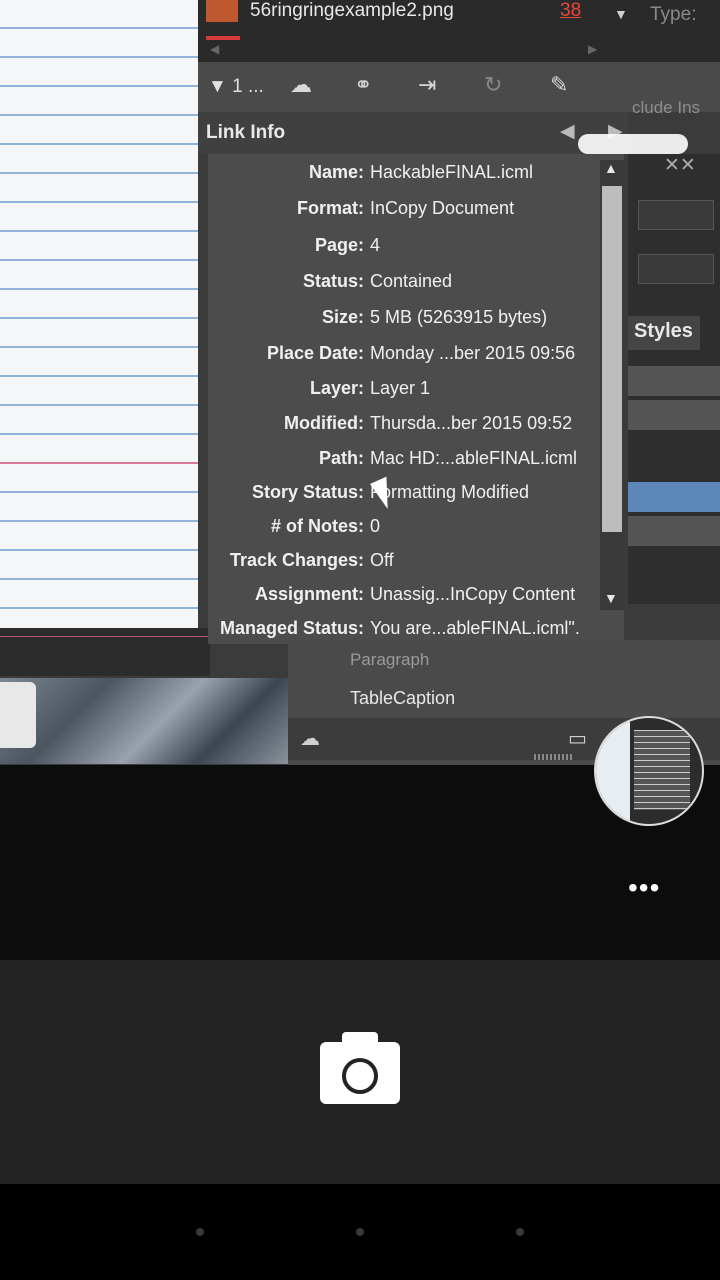 This screenshot has width=720, height=1280. I want to click on type-label: Type:, so click(673, 14).